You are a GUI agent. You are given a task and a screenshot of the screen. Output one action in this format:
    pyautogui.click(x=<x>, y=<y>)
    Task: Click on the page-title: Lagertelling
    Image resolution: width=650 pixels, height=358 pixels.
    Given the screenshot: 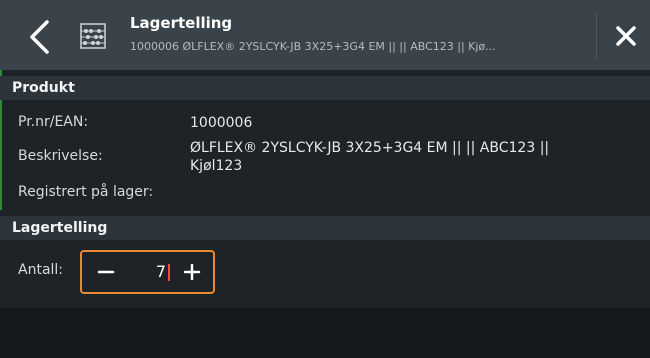 What is the action you would take?
    pyautogui.click(x=181, y=23)
    